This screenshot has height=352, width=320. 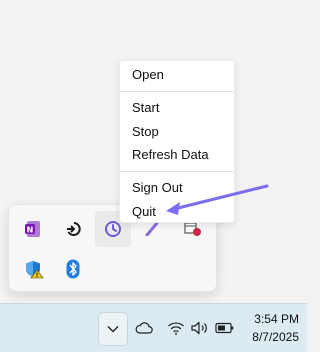 I want to click on cloud-icon, so click(x=144, y=328).